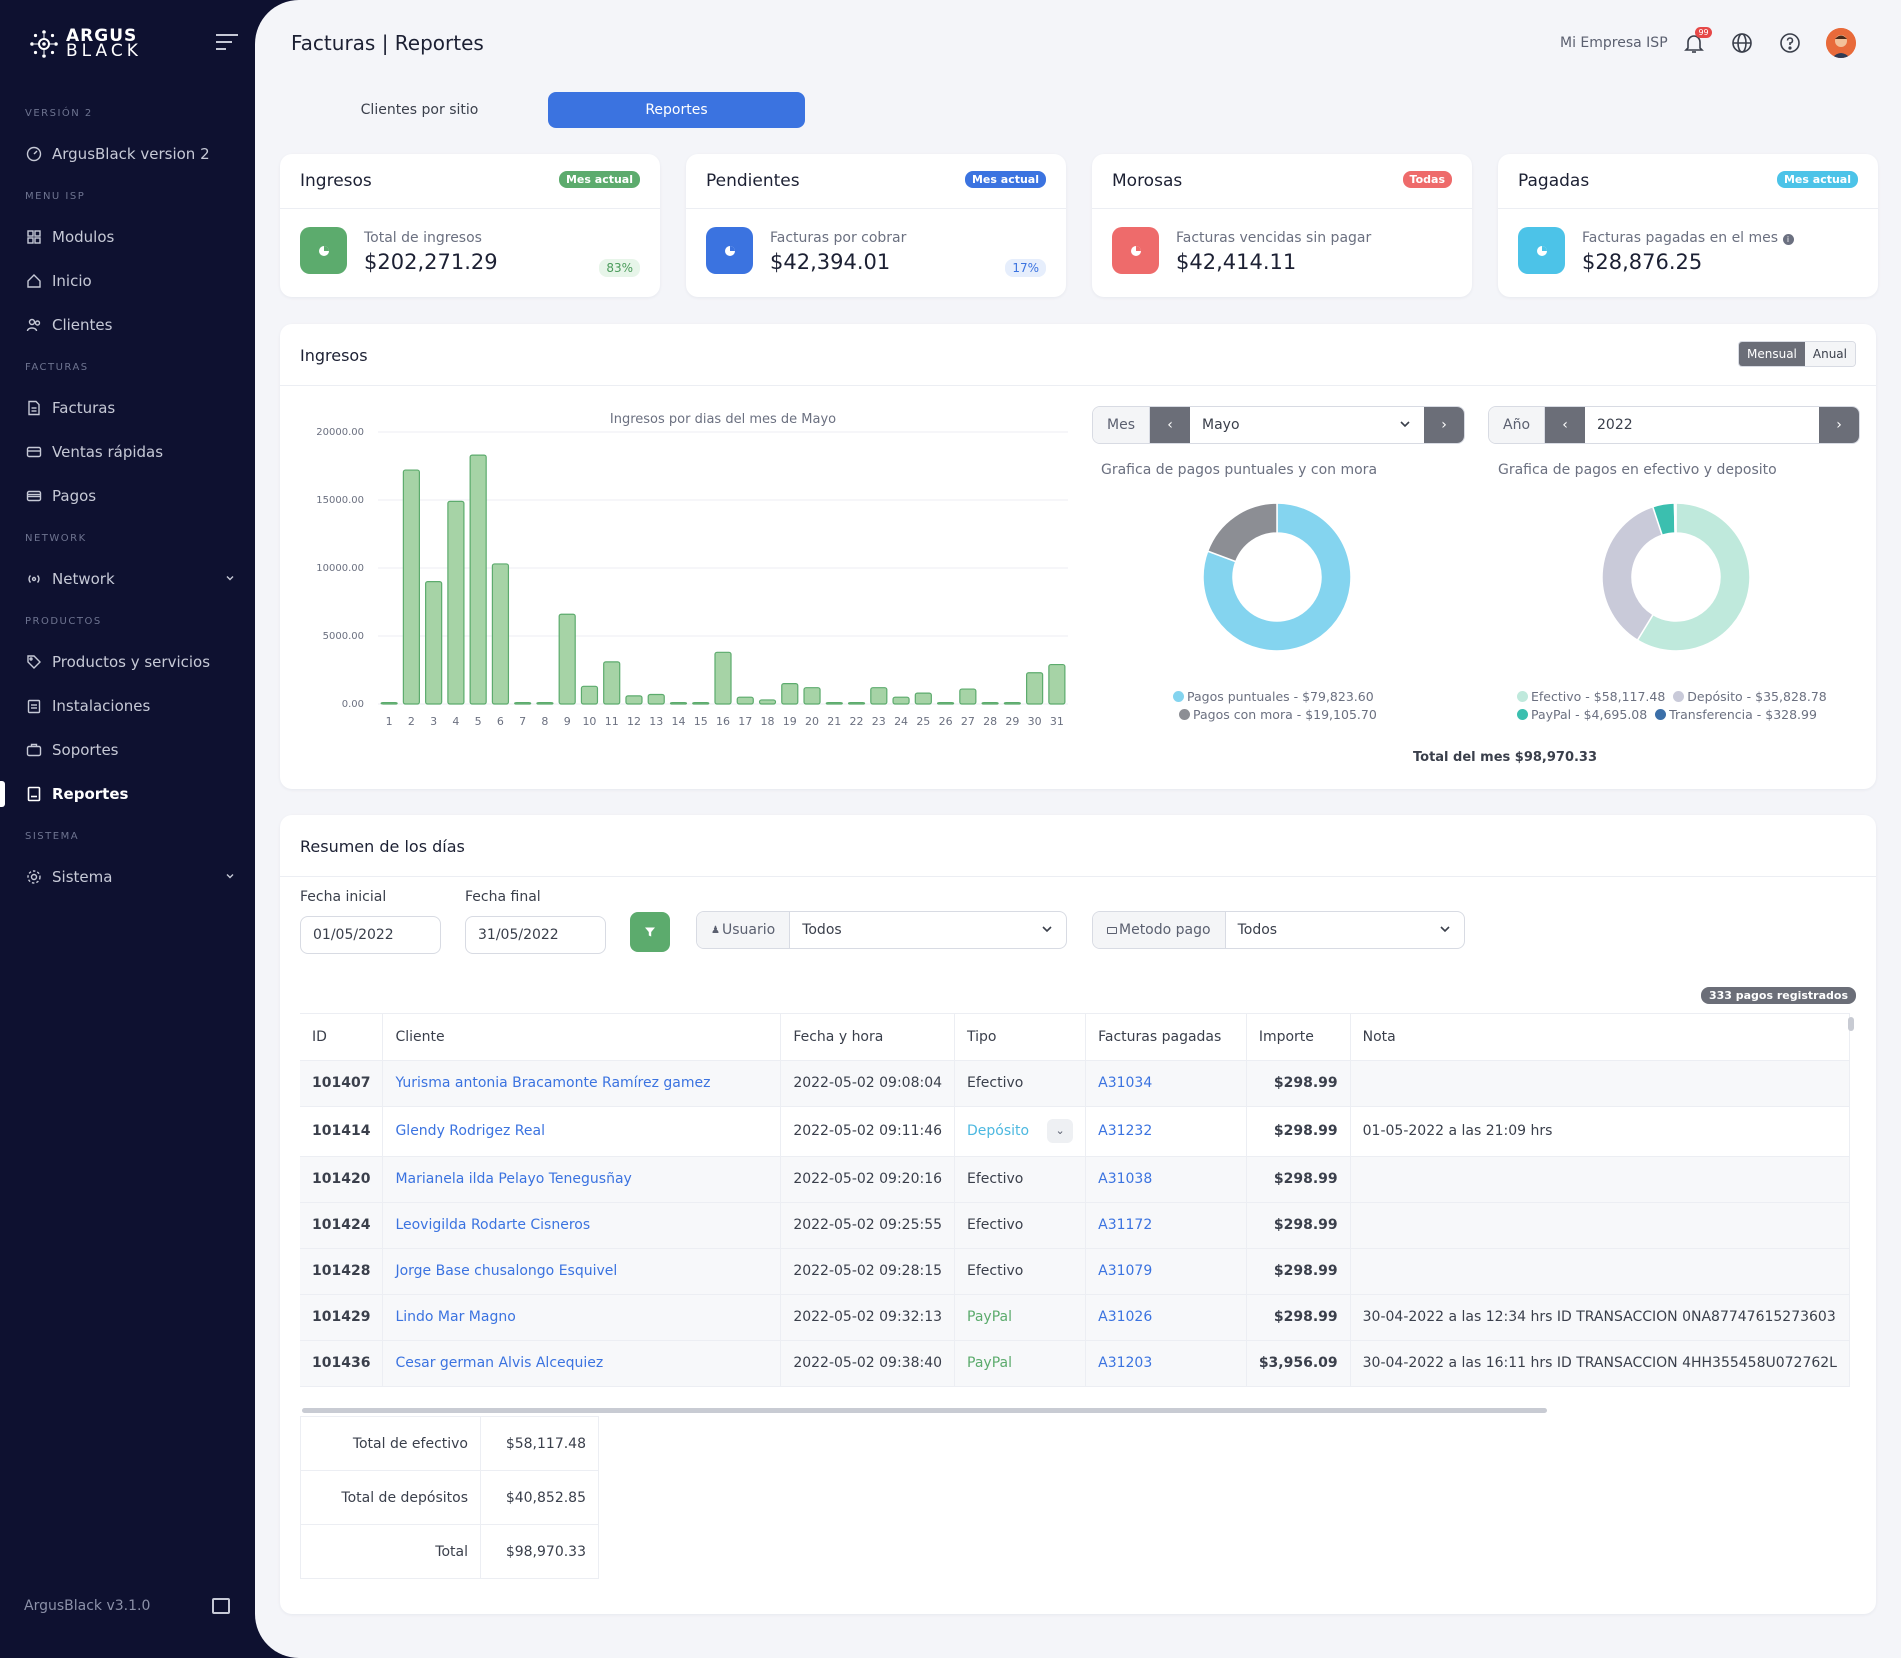  Describe the element at coordinates (506, 1271) in the screenshot. I see `client-link: Jorge Base chusalongo Esquivel` at that location.